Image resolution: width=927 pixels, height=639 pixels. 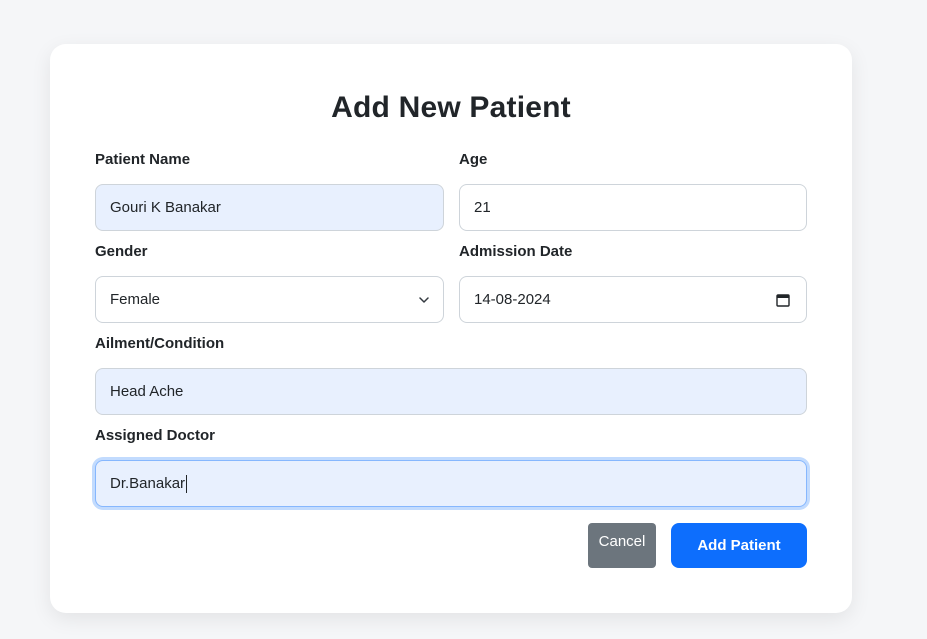 What do you see at coordinates (783, 300) in the screenshot?
I see `calendar-icon` at bounding box center [783, 300].